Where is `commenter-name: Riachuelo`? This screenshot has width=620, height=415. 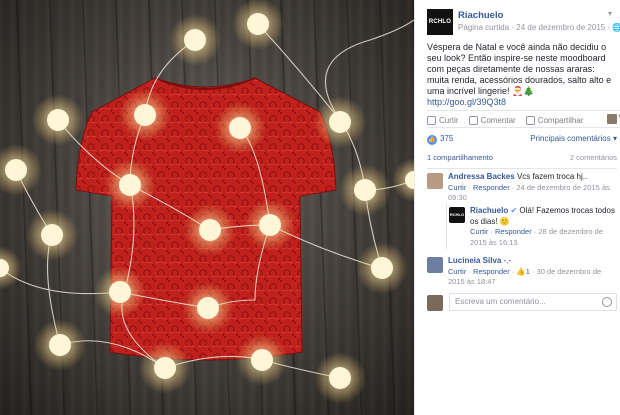 commenter-name: Riachuelo is located at coordinates (489, 210).